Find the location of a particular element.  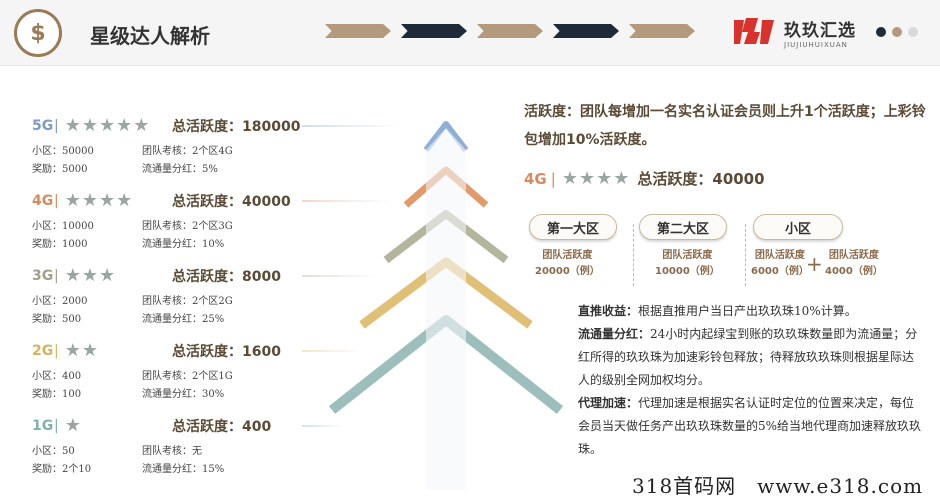

level-team-check: 团队考核：无 is located at coordinates (172, 451).